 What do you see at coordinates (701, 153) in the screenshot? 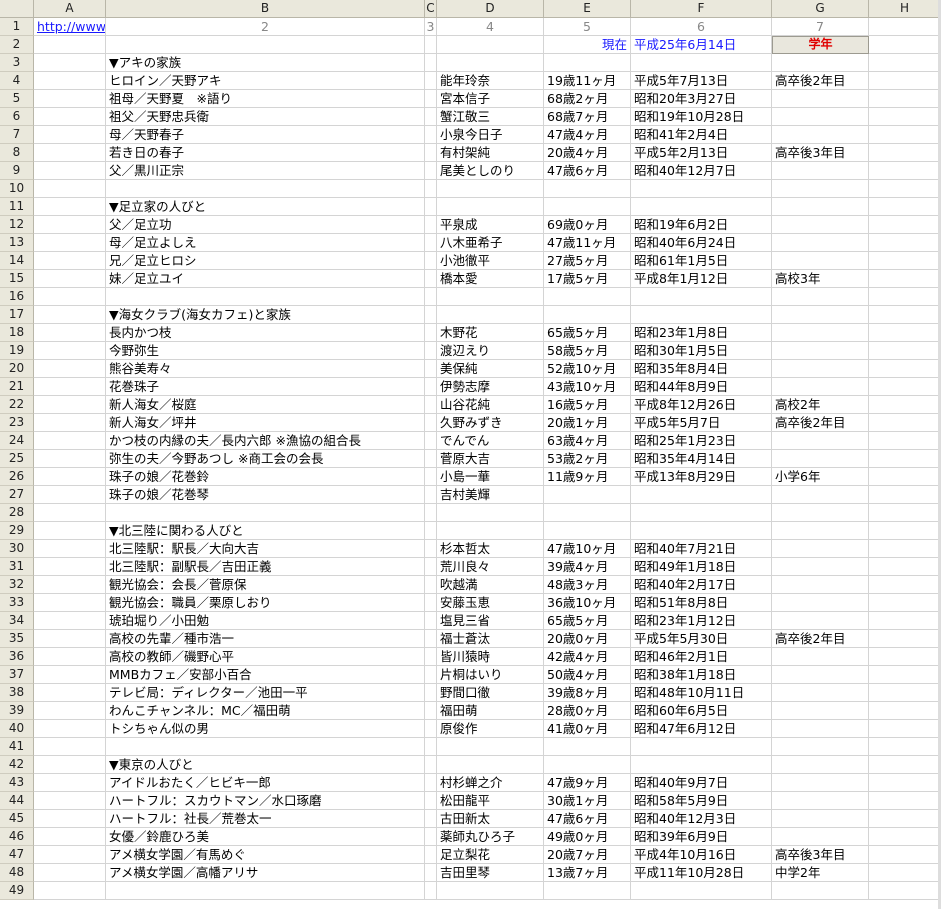
I see `cell-birthdate: 平成5年2月13日` at bounding box center [701, 153].